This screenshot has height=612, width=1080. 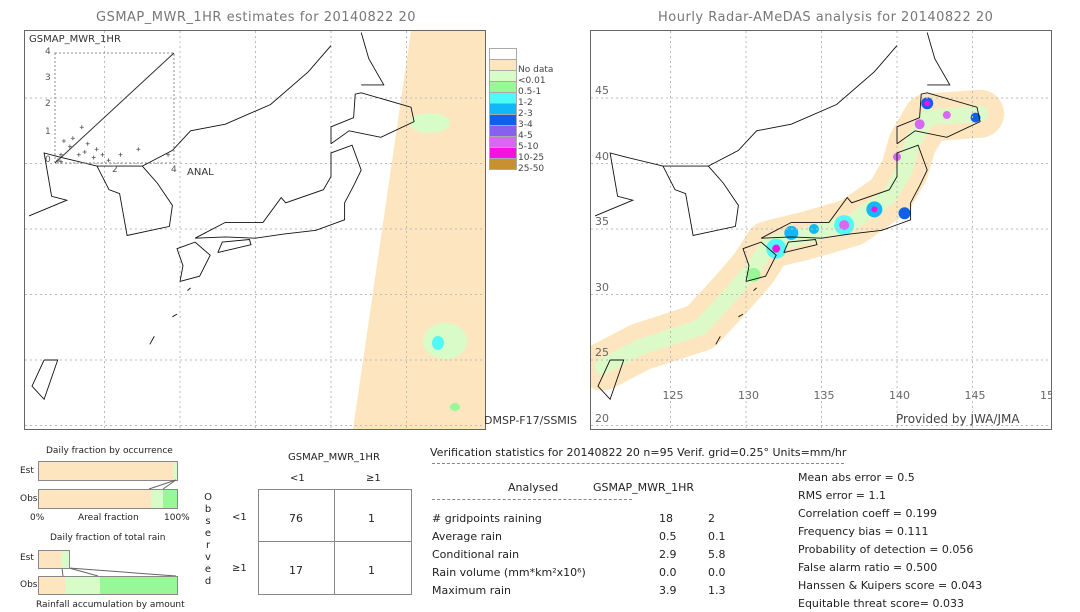 What do you see at coordinates (1045, 395) in the screenshot?
I see `lon-tick-label: 15` at bounding box center [1045, 395].